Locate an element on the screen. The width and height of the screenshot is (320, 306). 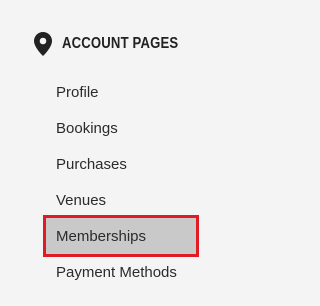
nav-item-label: Profile is located at coordinates (77, 92).